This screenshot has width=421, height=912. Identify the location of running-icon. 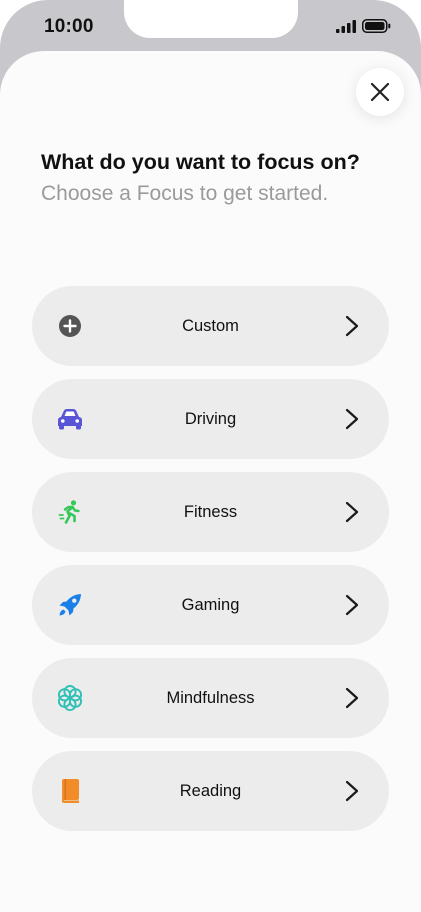
(70, 512).